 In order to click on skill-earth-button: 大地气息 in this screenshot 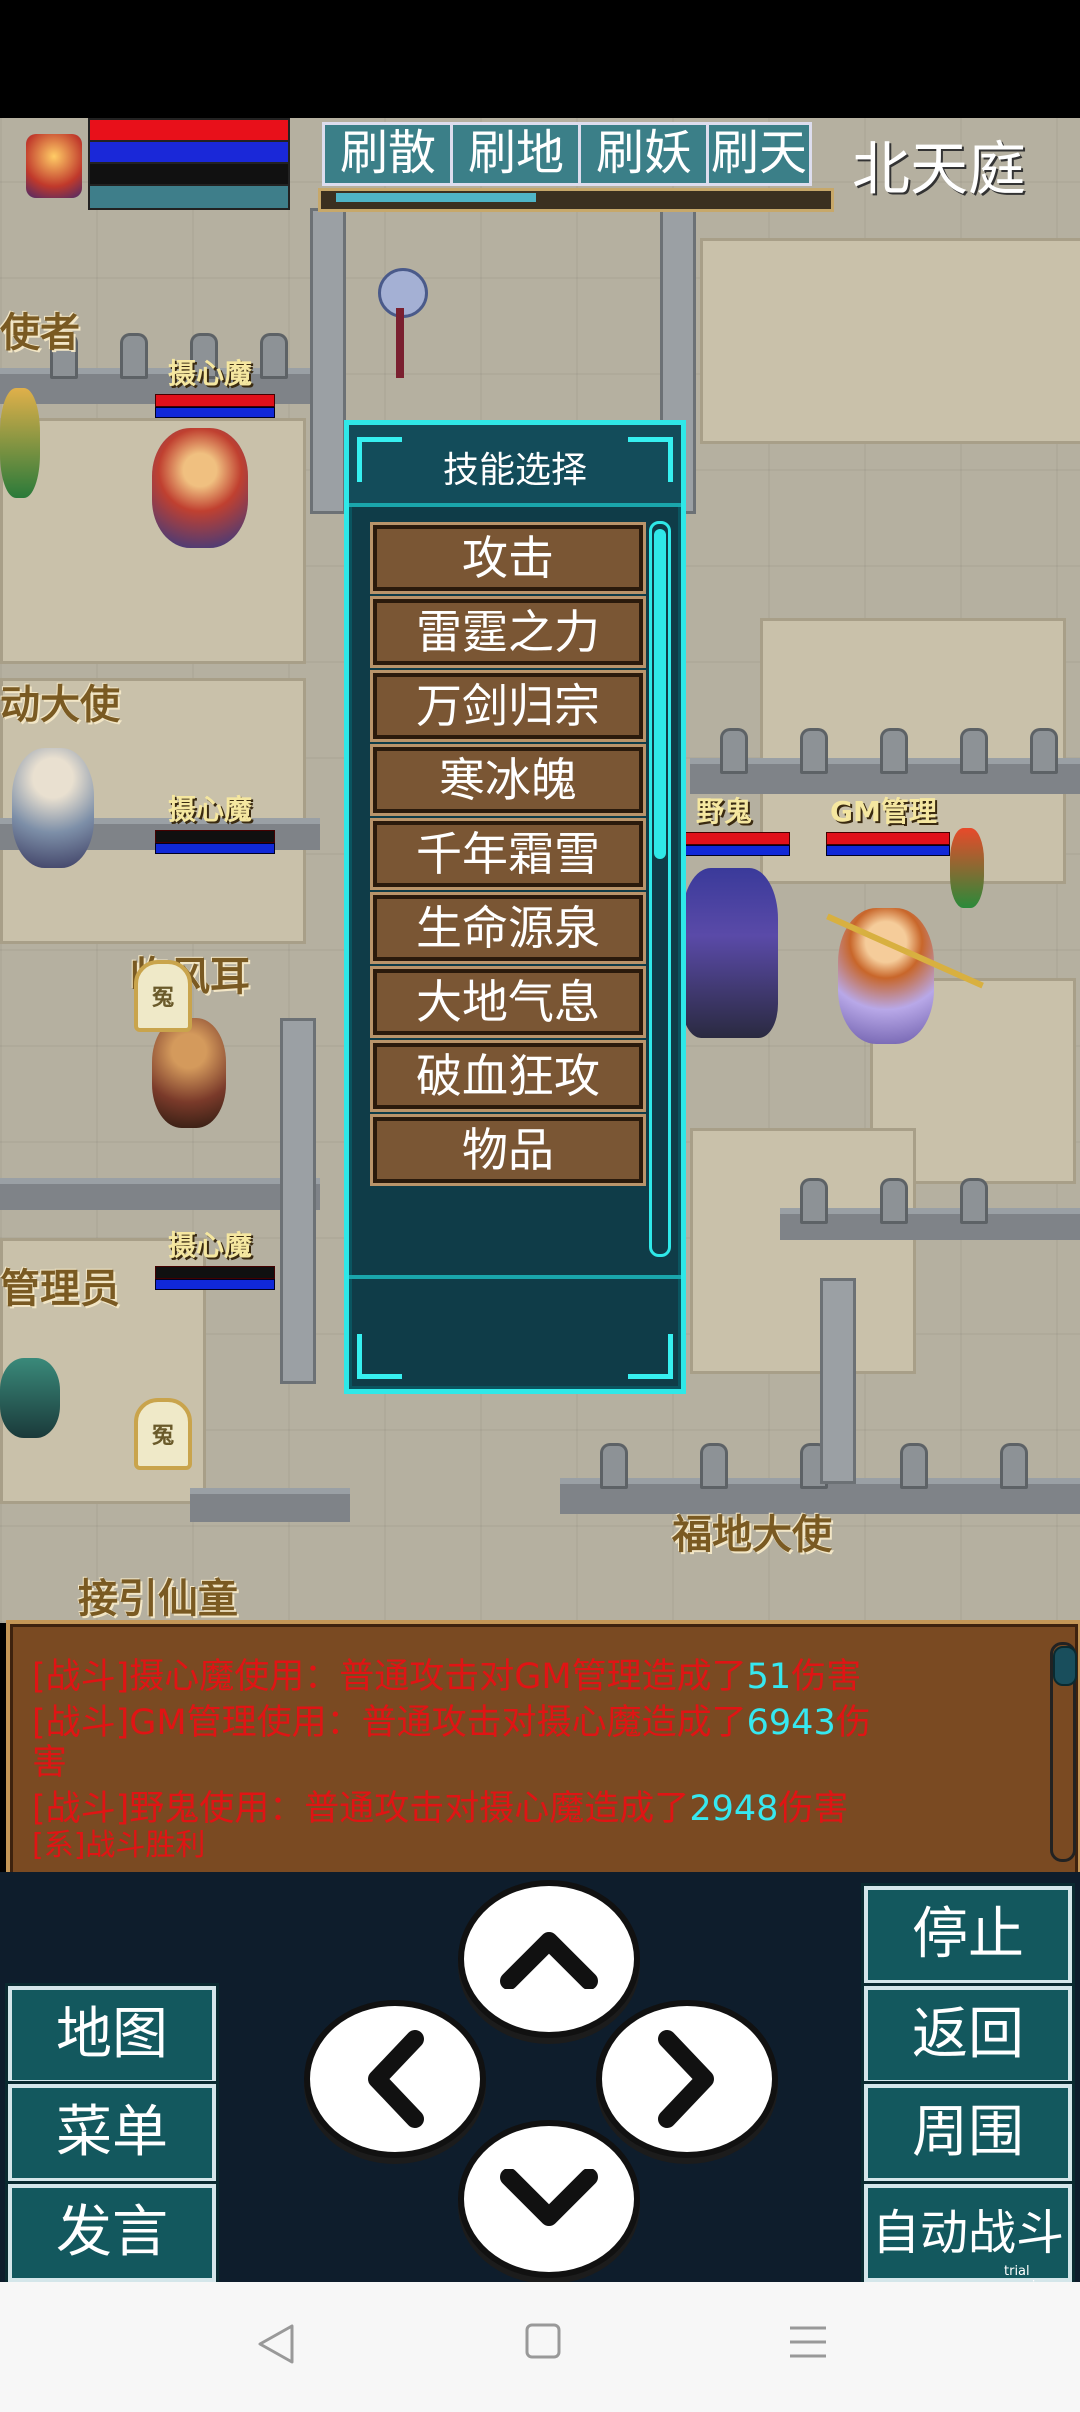, I will do `click(508, 1002)`.